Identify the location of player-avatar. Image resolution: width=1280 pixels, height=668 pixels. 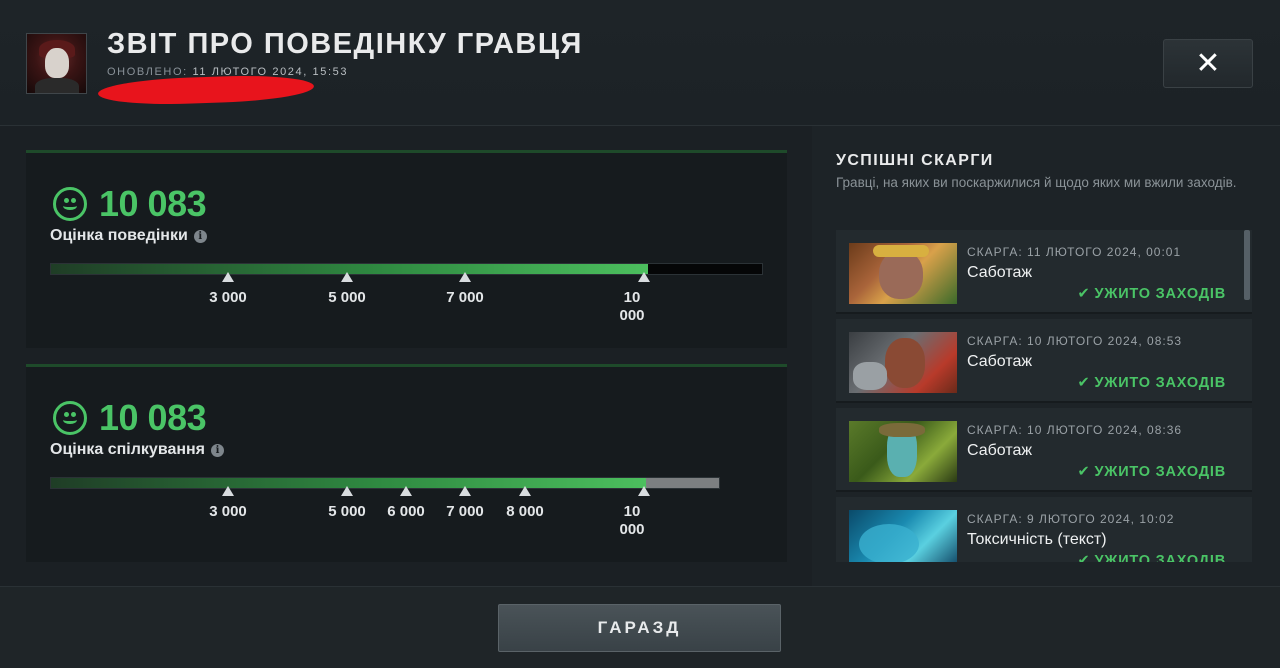
(56, 63).